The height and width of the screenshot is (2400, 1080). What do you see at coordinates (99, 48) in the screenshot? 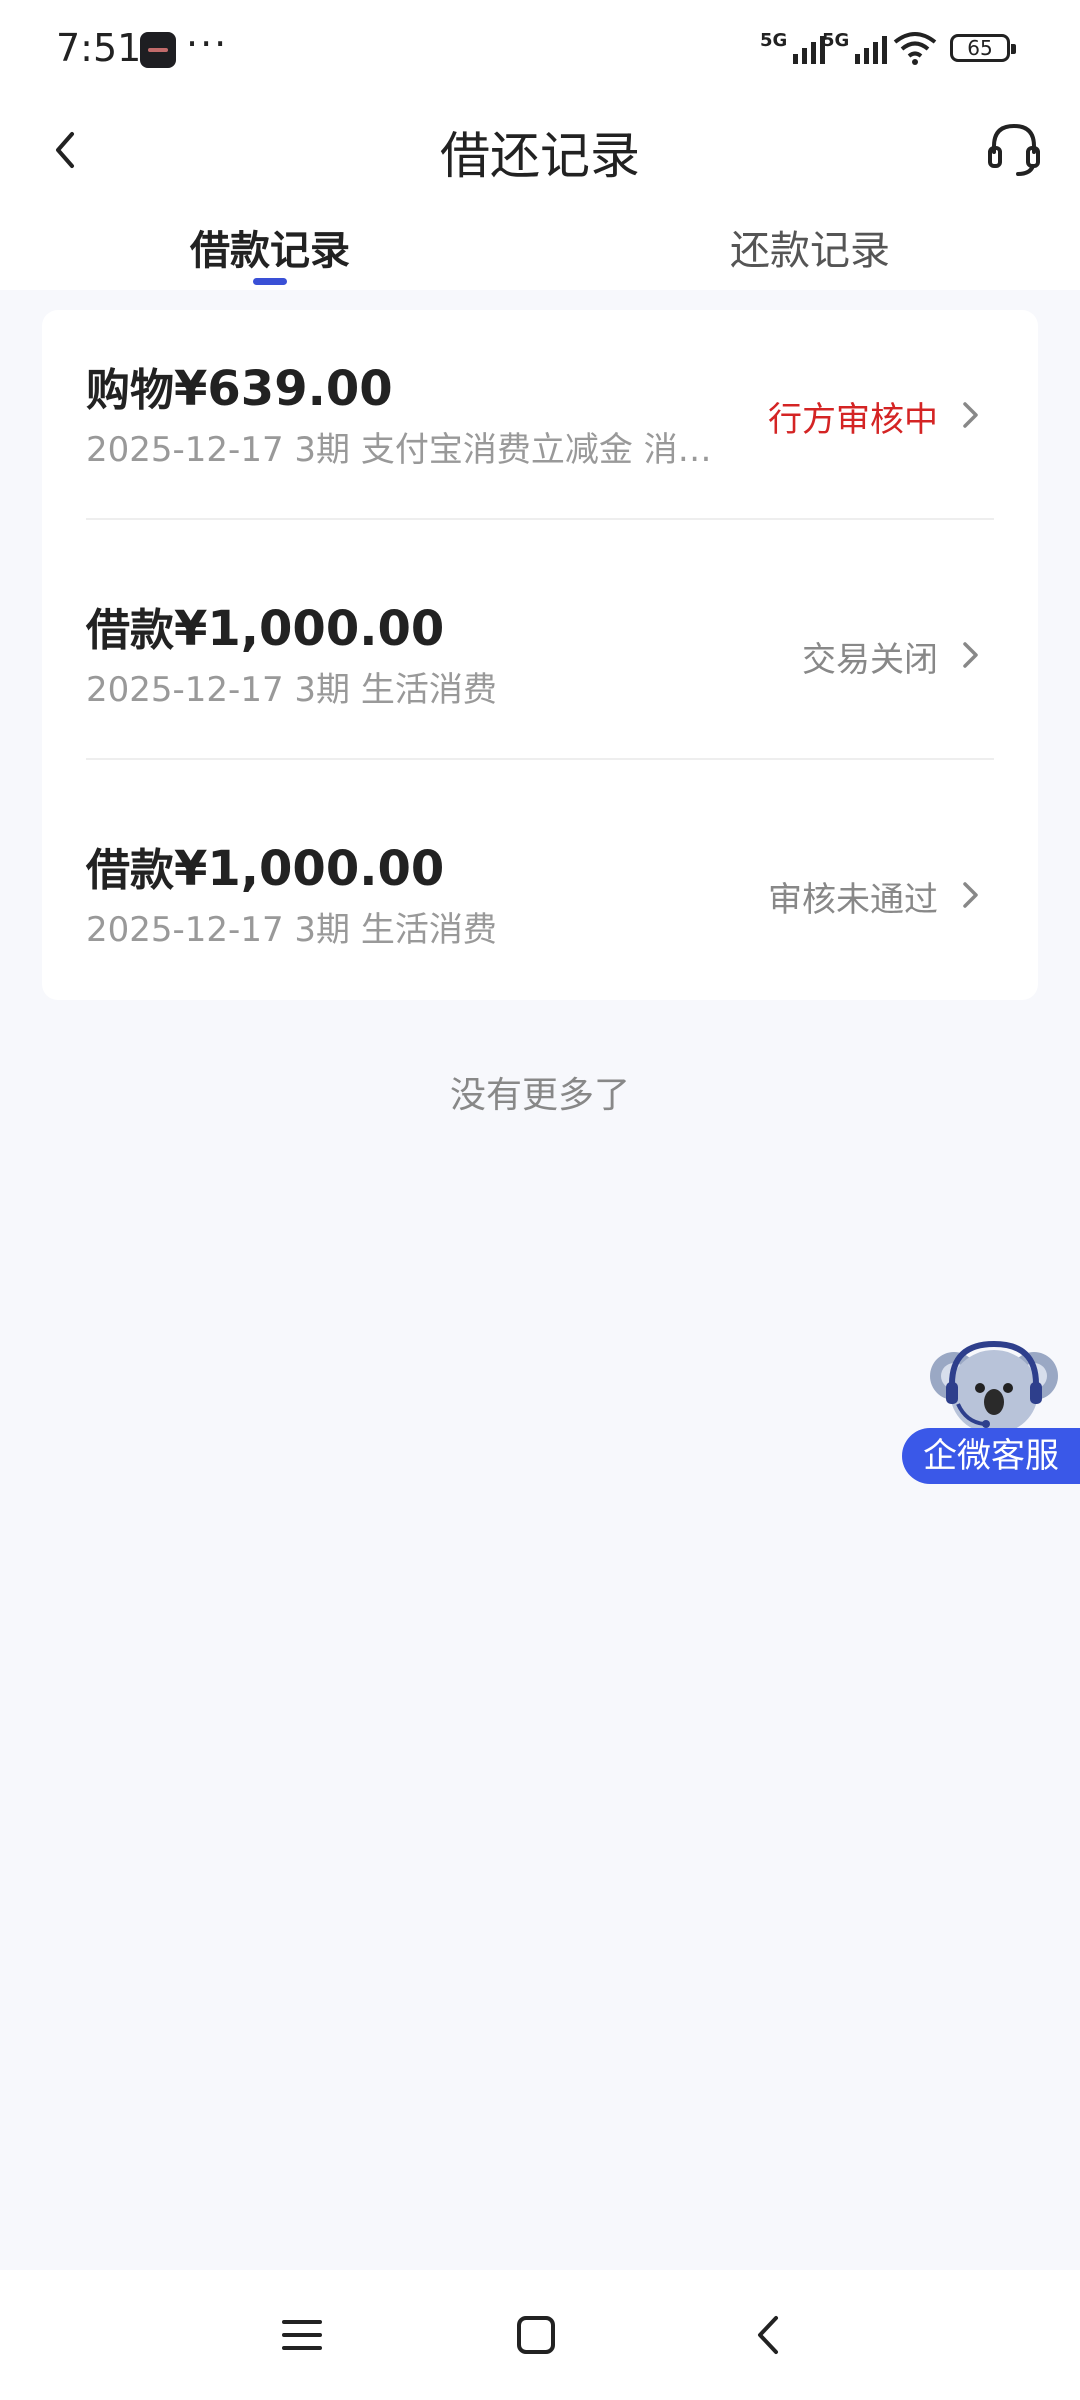
I see `status-time: 7:51` at bounding box center [99, 48].